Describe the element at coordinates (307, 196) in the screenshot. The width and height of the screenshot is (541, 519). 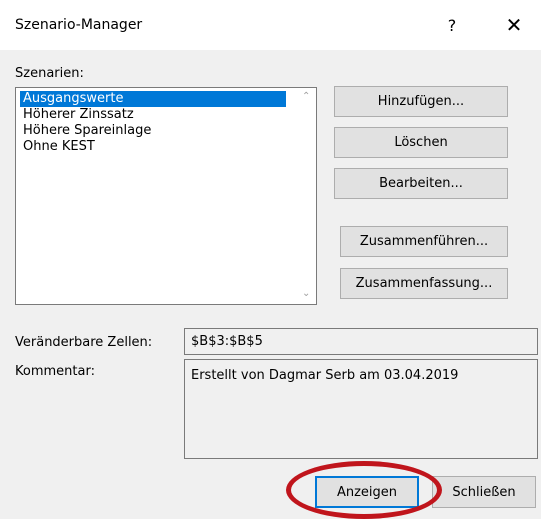
I see `listbox-scrollbar: ⌃ ⌄` at that location.